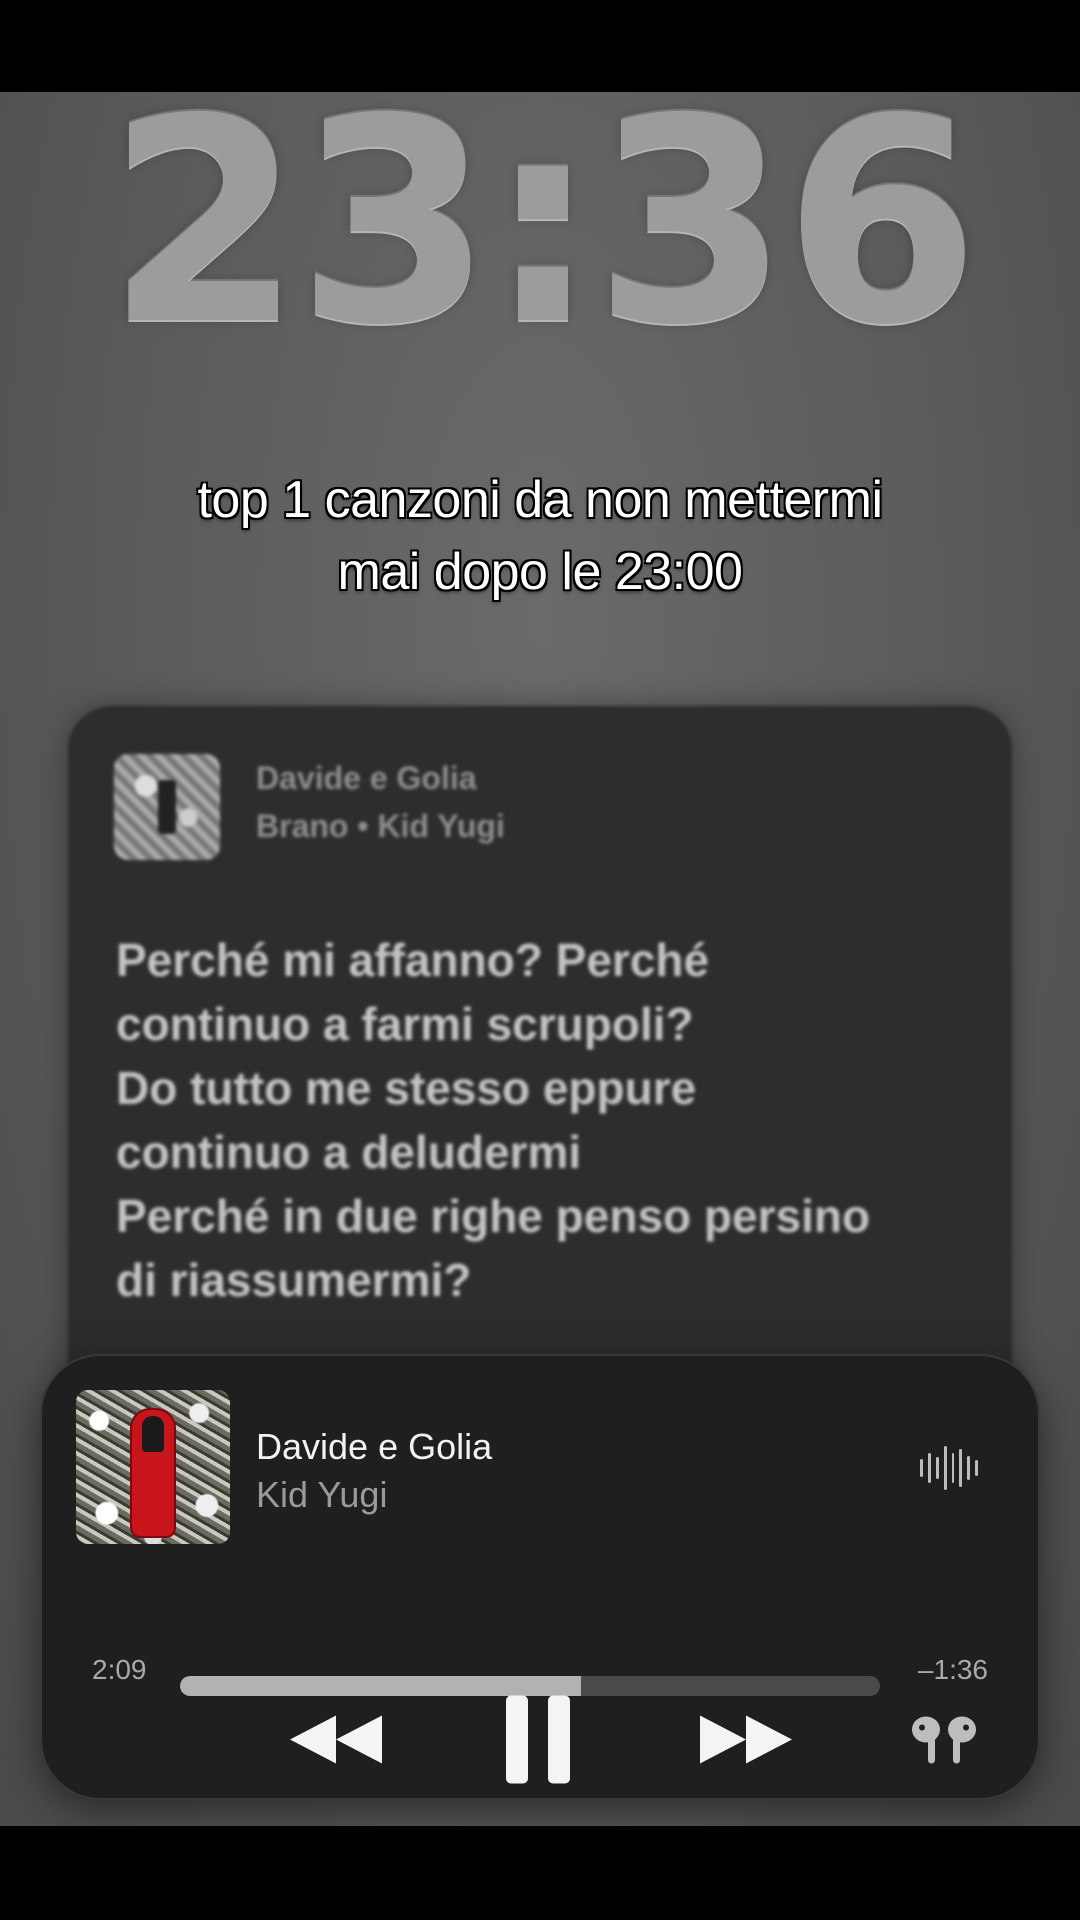 The image size is (1080, 1920). Describe the element at coordinates (540, 500) in the screenshot. I see `caption-line-1: top 1 canzoni da non mettermi` at that location.